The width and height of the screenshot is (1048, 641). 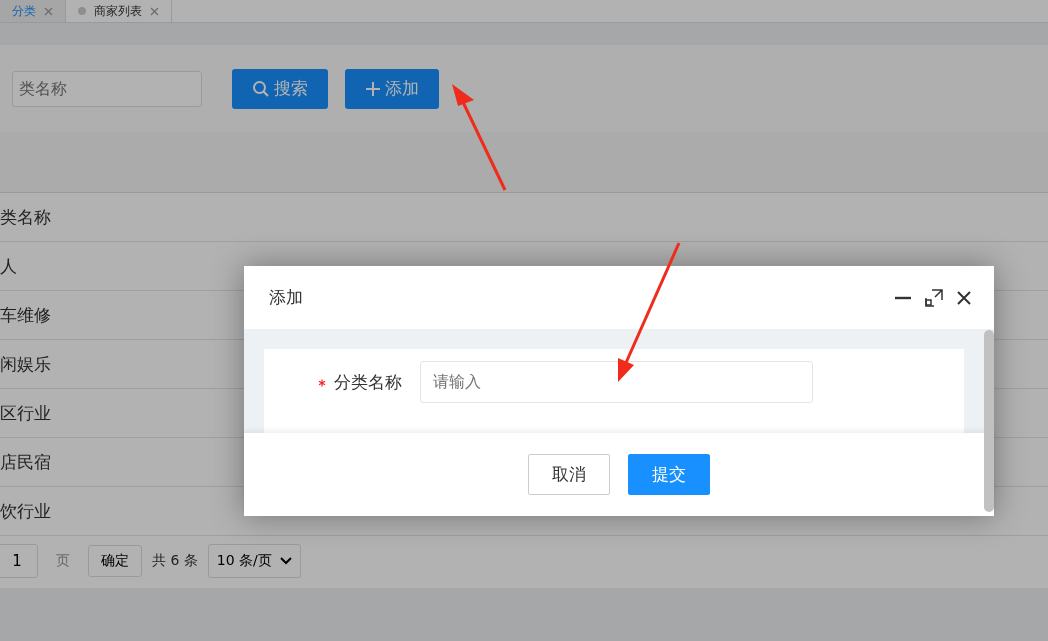 I want to click on table-cell: 饮行业, so click(x=25, y=511).